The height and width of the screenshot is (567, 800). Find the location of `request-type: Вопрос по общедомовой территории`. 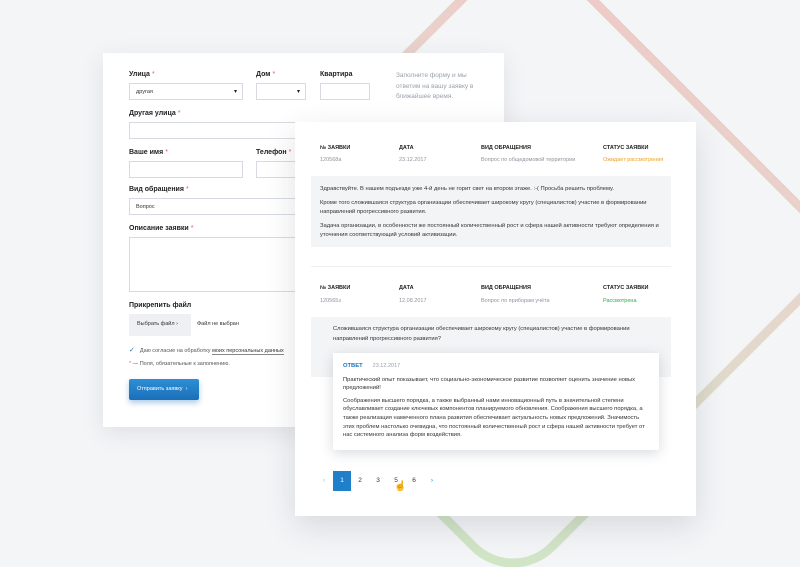

request-type: Вопрос по общедомовой территории is located at coordinates (528, 160).